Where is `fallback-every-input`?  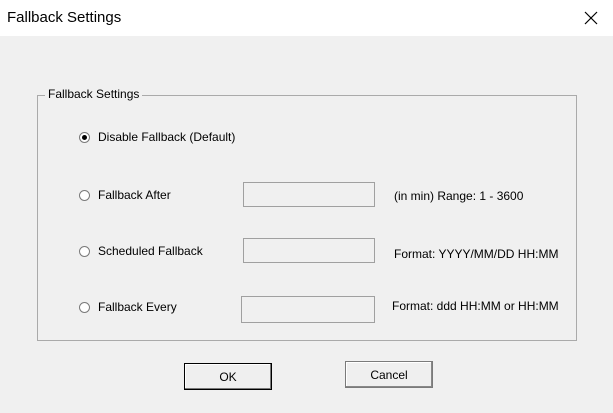
fallback-every-input is located at coordinates (308, 309).